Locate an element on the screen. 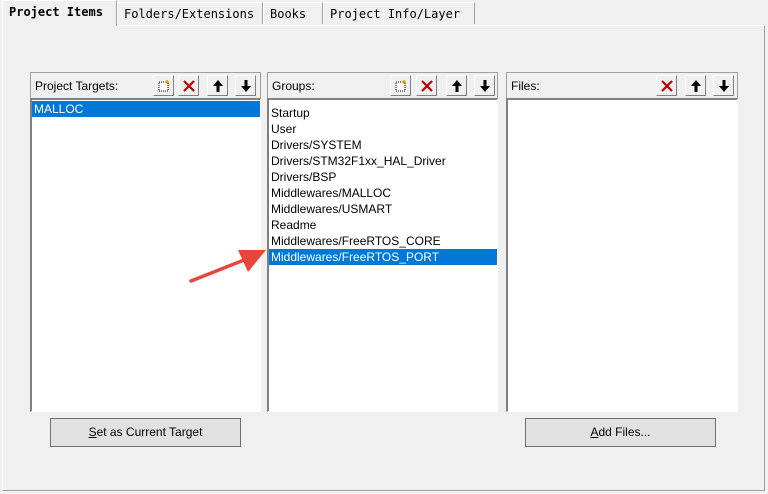  list-item: MALLOC is located at coordinates (146, 109).